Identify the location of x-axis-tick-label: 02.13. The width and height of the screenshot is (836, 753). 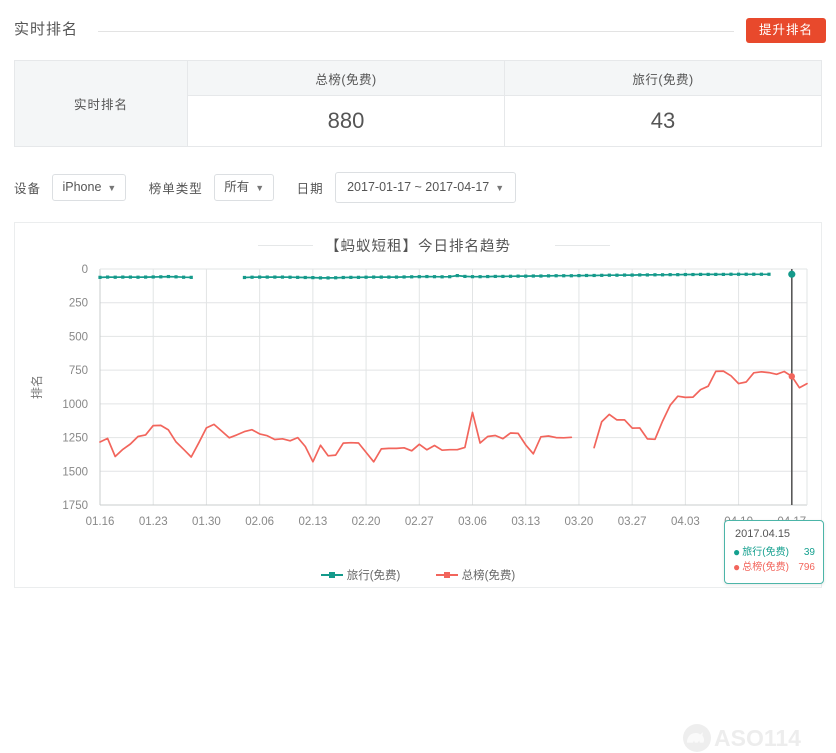
(312, 522).